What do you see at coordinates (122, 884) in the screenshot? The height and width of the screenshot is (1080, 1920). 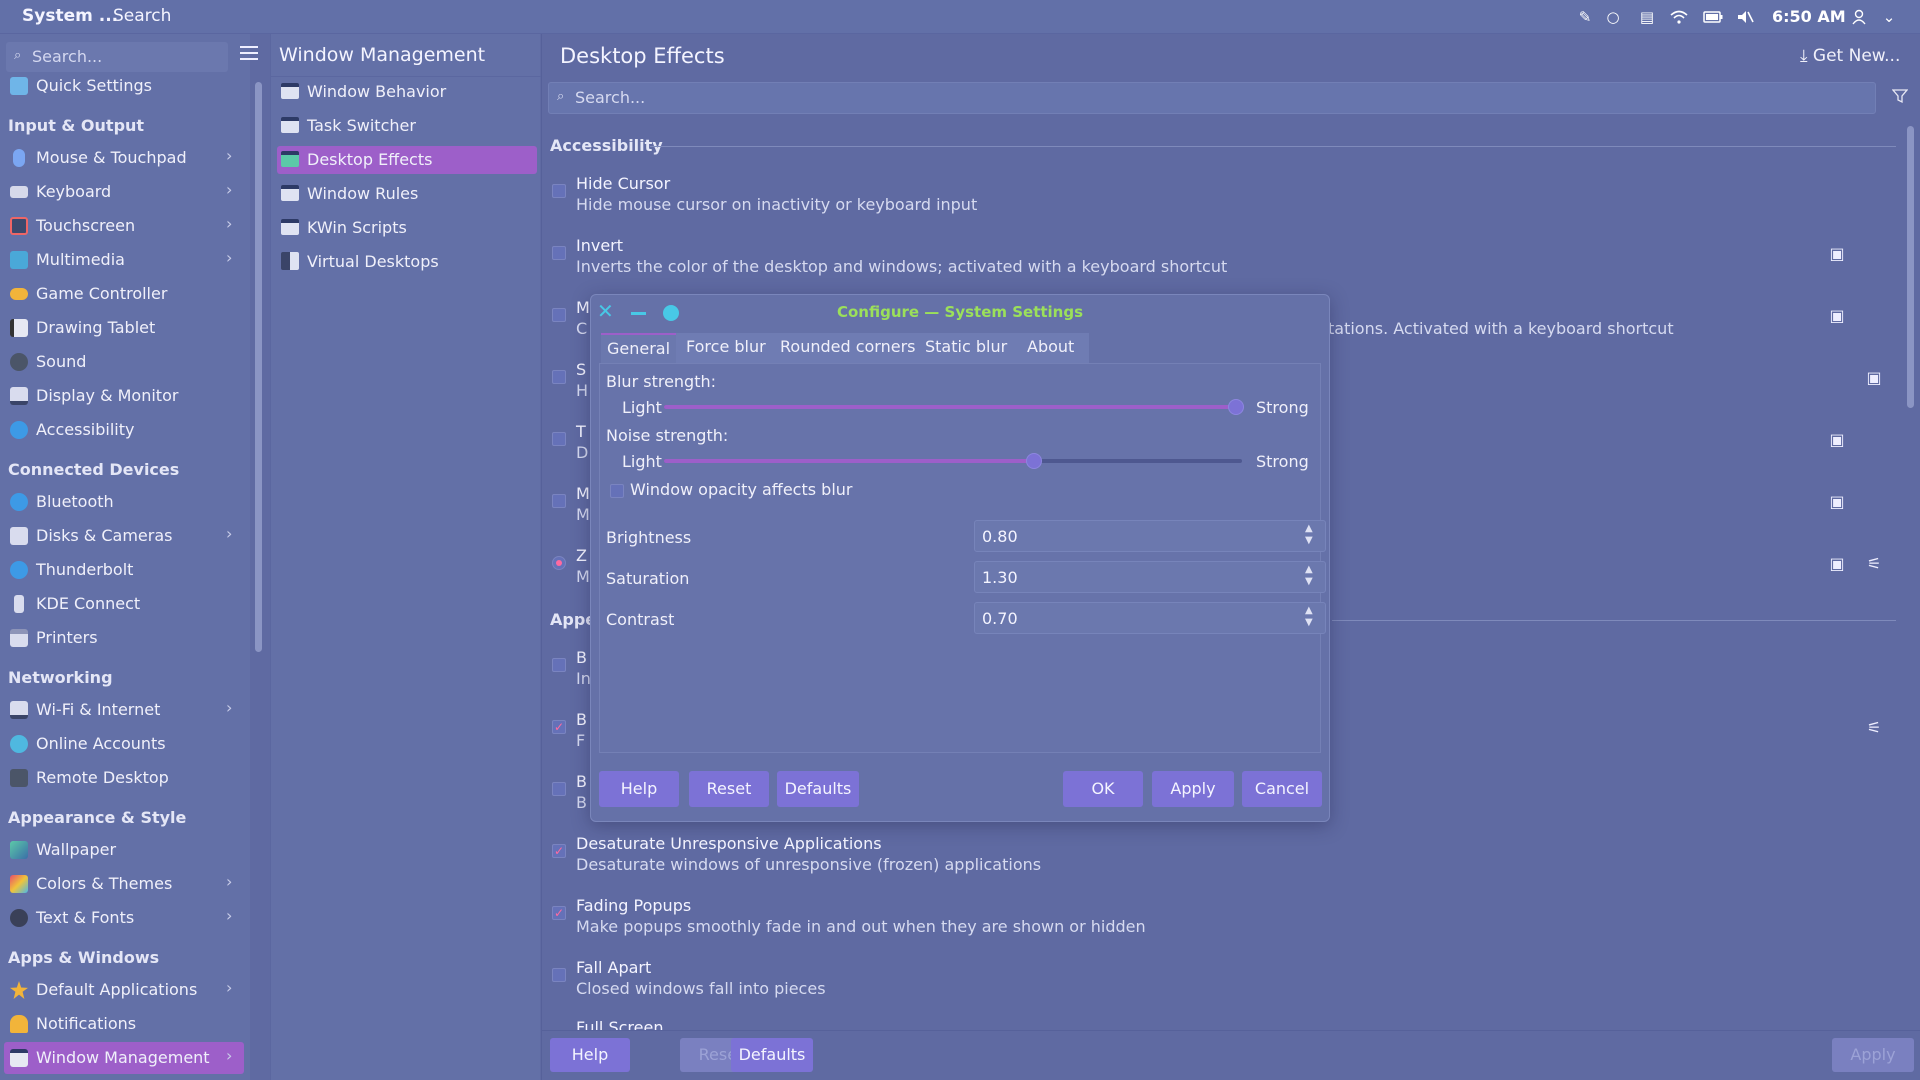 I see `sidebar-item-colors-themes: Colors & Themes ›` at bounding box center [122, 884].